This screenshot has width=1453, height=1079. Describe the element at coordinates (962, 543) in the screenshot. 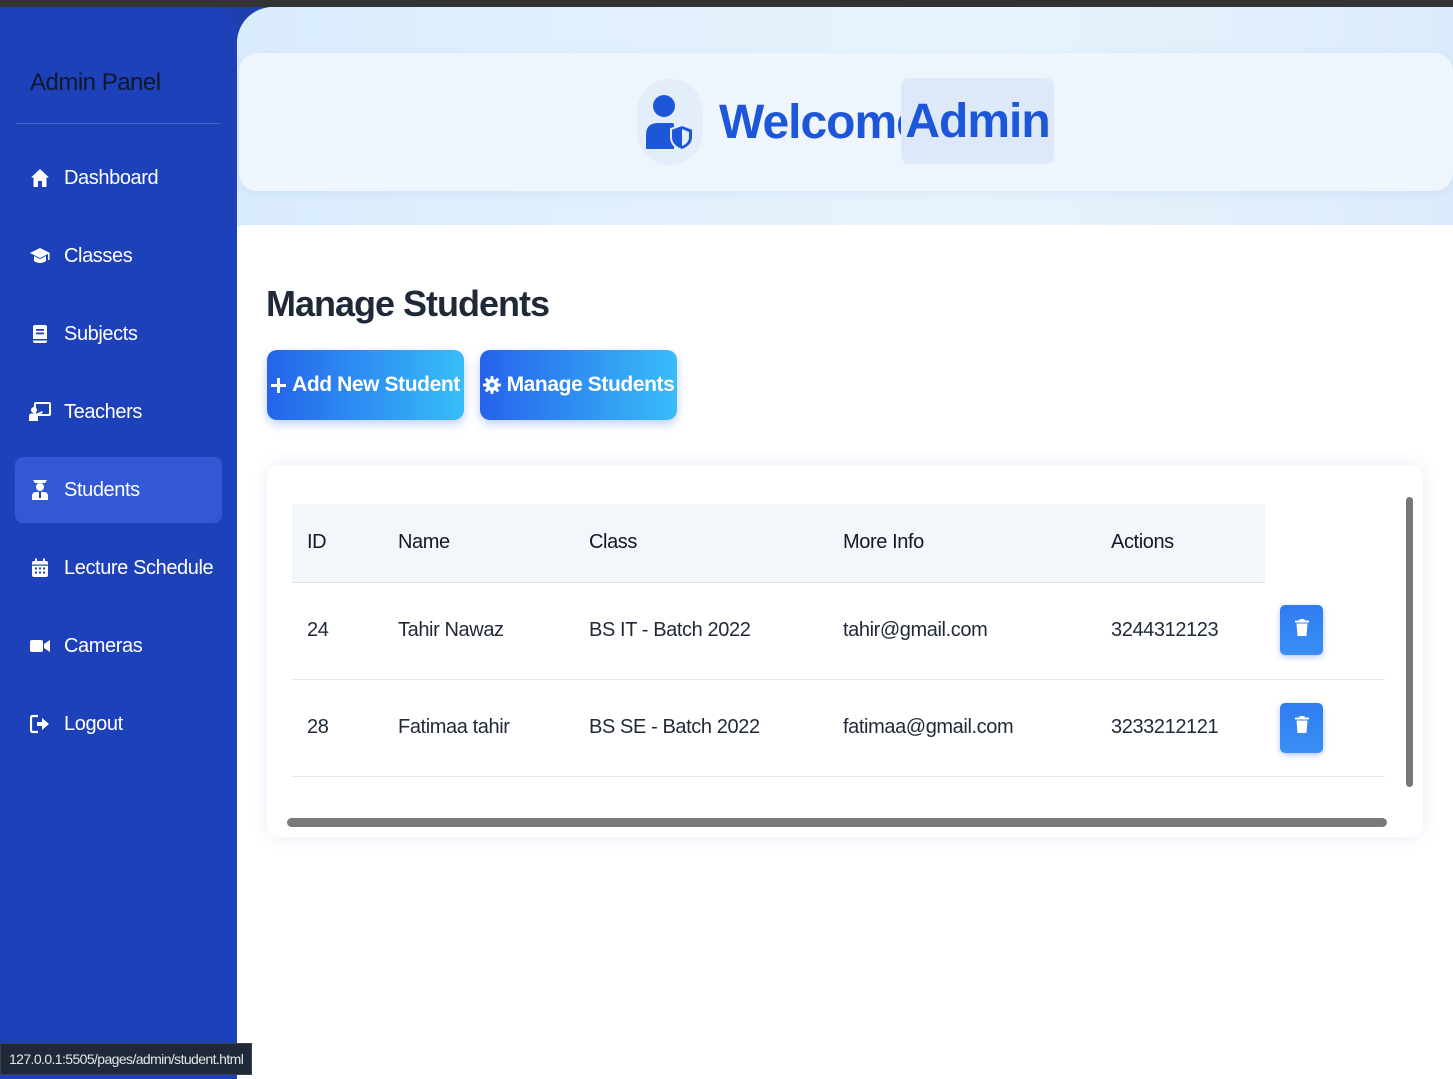

I see `column-header-more-info: More Info` at that location.